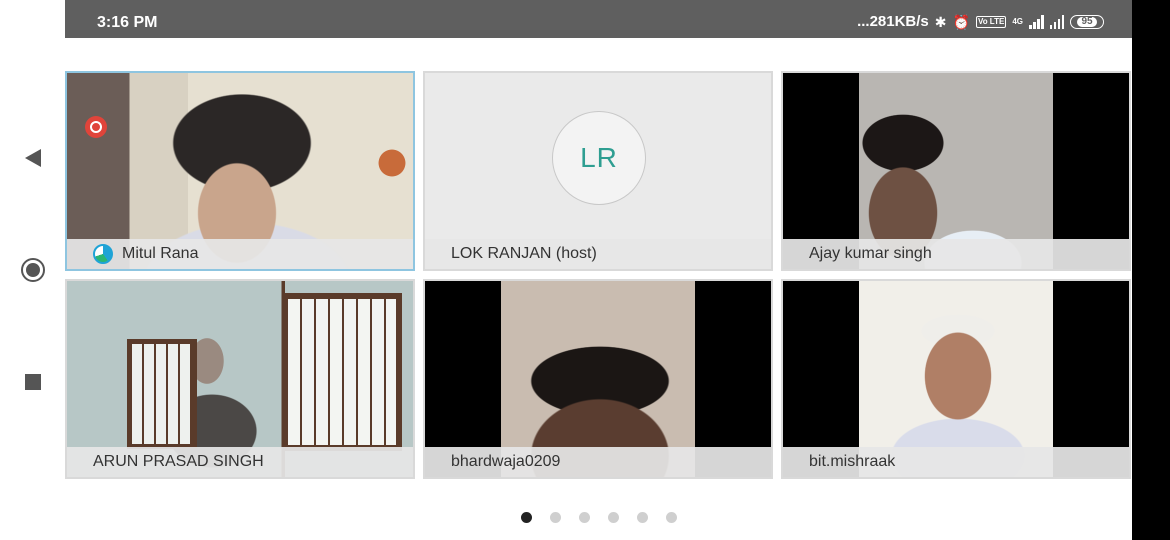  Describe the element at coordinates (940, 21) in the screenshot. I see `bluetooth-icon: ✱` at that location.